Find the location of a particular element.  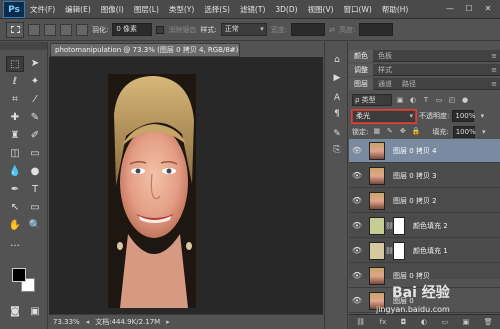

eraser-icon: ◫ is located at coordinates (15, 154).